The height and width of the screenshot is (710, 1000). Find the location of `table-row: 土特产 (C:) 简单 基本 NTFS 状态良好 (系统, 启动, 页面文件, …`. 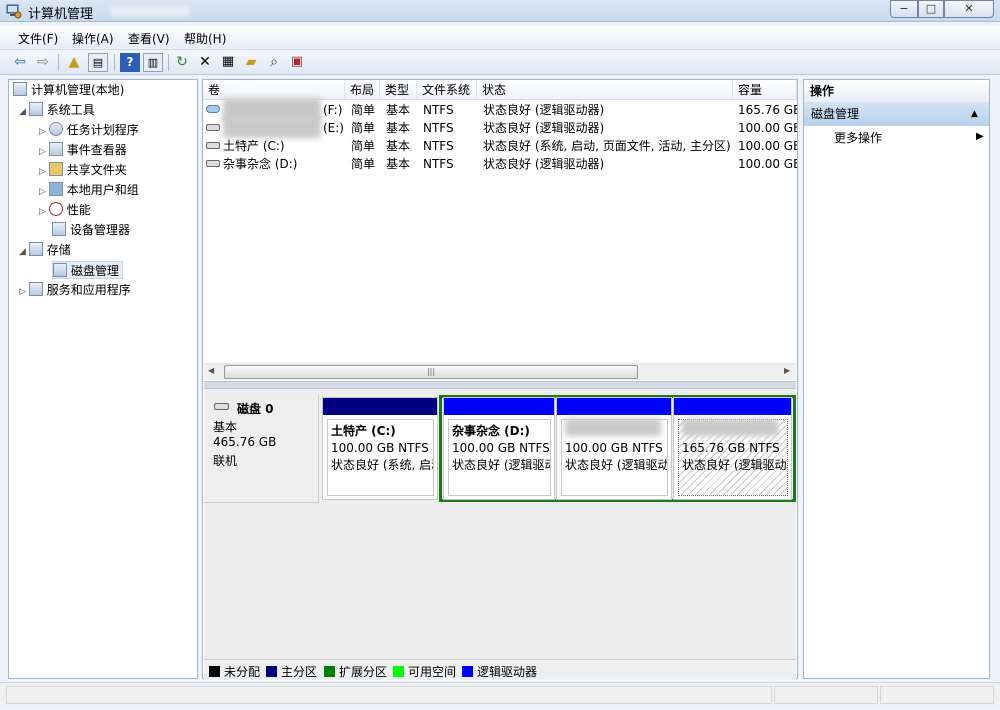

table-row: 土特产 (C:) 简单 基本 NTFS 状态良好 (系统, 启动, 页面文件, … is located at coordinates (500, 146).